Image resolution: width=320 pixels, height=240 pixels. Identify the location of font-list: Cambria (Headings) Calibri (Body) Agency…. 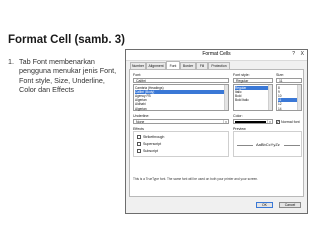
(181, 97).